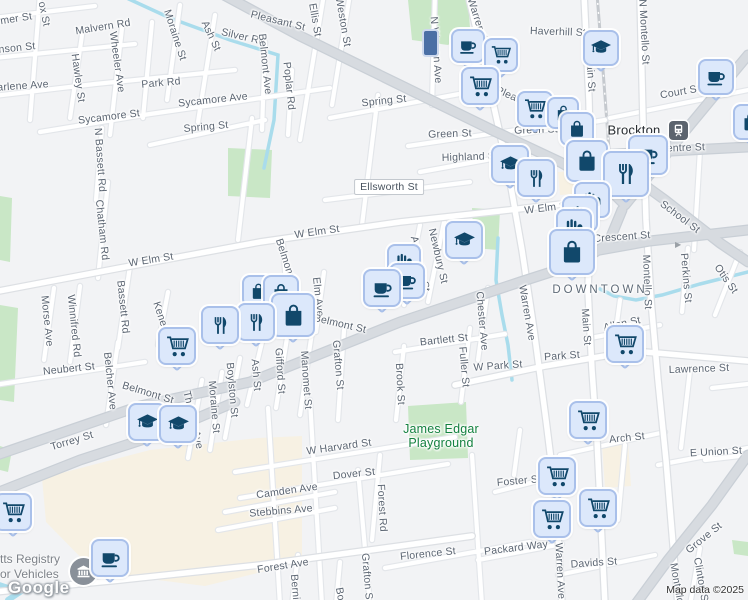 Image resolution: width=748 pixels, height=600 pixels. Describe the element at coordinates (600, 290) in the screenshot. I see `district-label: DOWNTOWN` at that location.